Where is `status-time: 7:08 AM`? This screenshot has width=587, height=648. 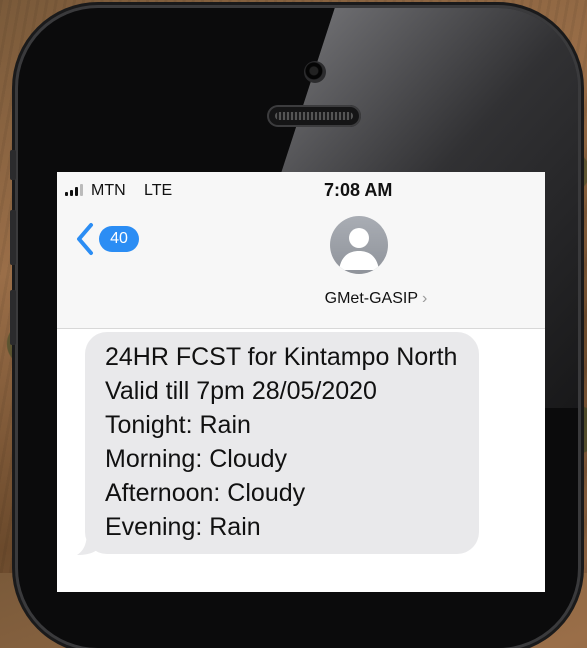
status-time: 7:08 AM is located at coordinates (358, 190).